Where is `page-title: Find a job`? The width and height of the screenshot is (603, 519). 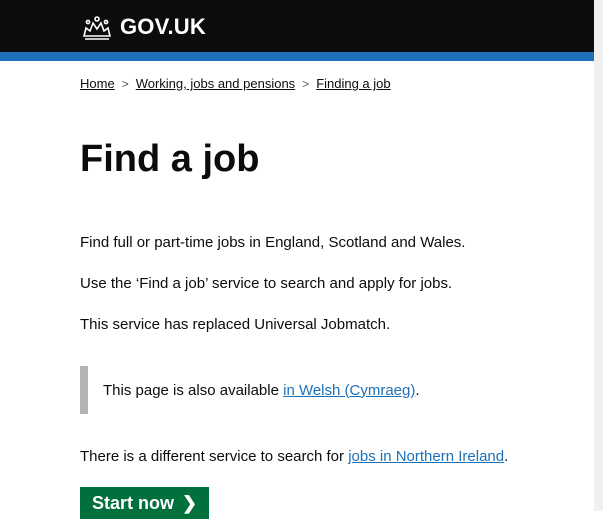
page-title: Find a job is located at coordinates (170, 159).